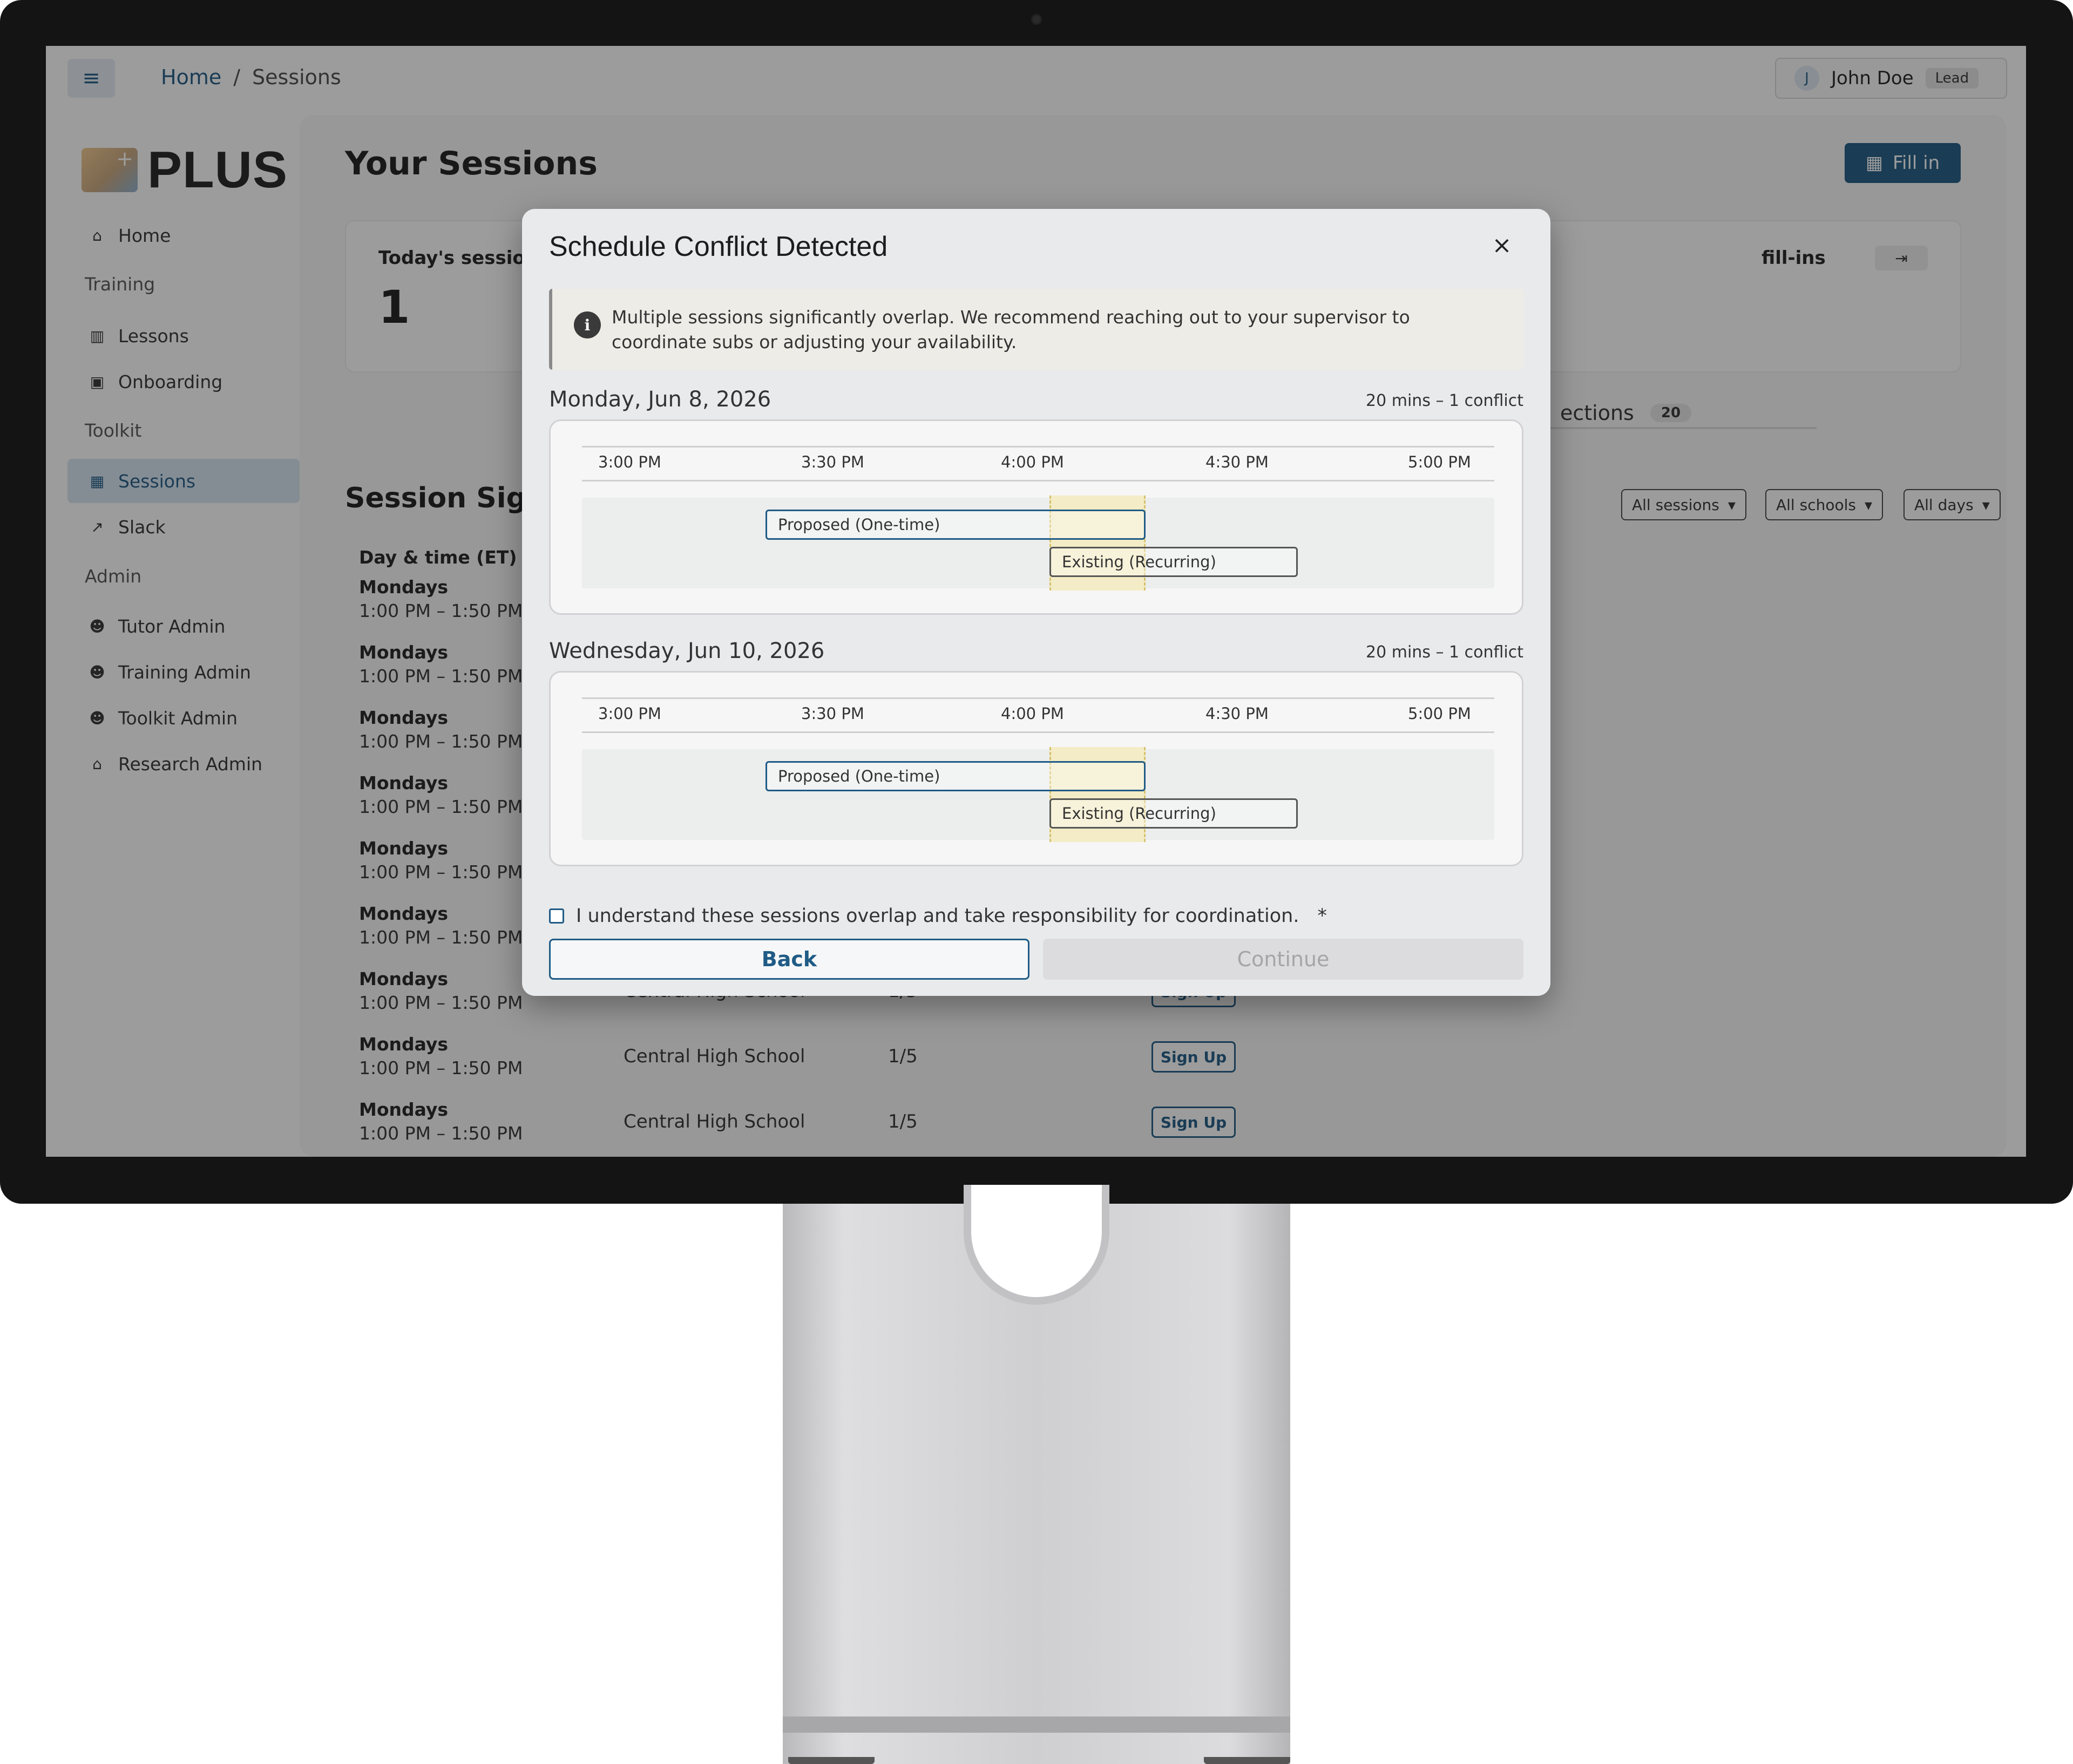 Image resolution: width=2073 pixels, height=1764 pixels. What do you see at coordinates (1036, 19) in the screenshot?
I see `camera-dot` at bounding box center [1036, 19].